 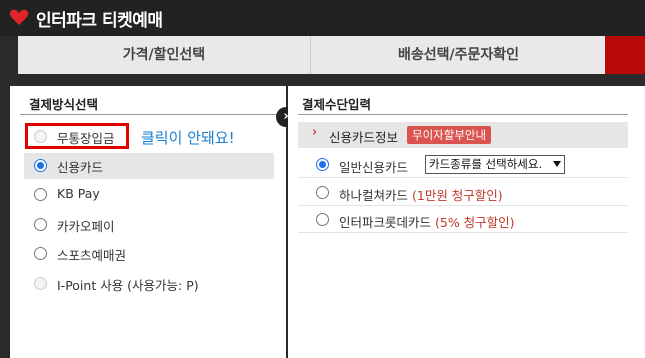 I want to click on payment-method-title: 결제방식선택, so click(x=64, y=104).